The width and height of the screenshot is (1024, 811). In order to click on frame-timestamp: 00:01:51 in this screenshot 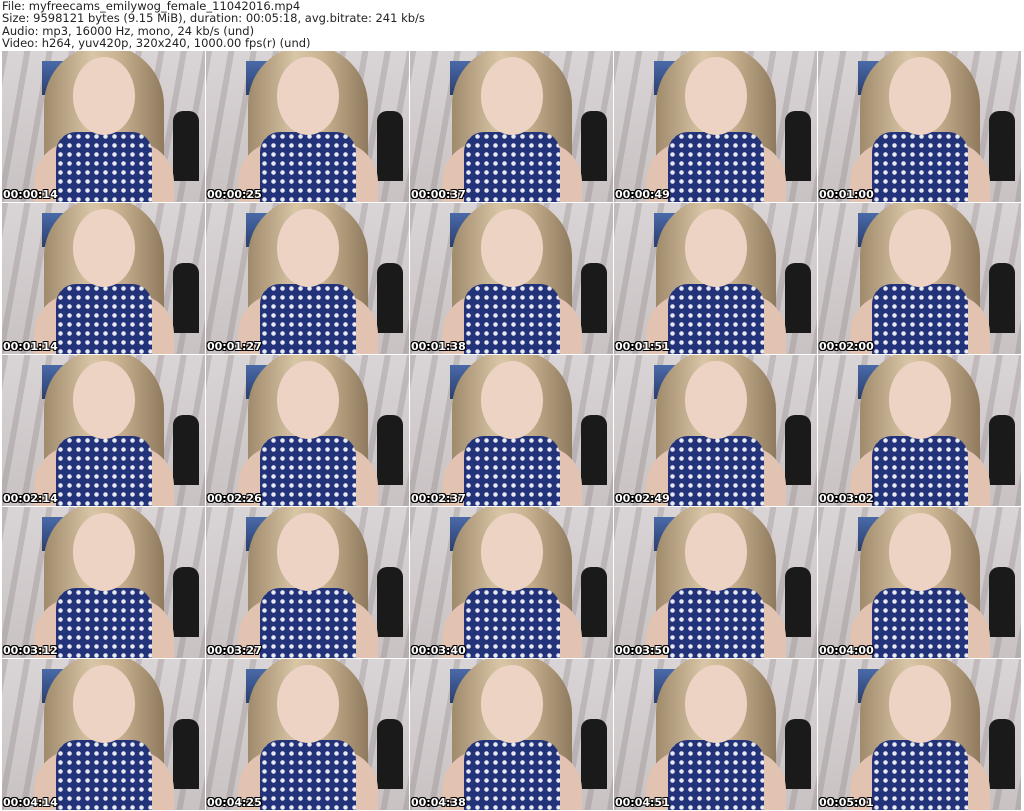, I will do `click(642, 346)`.